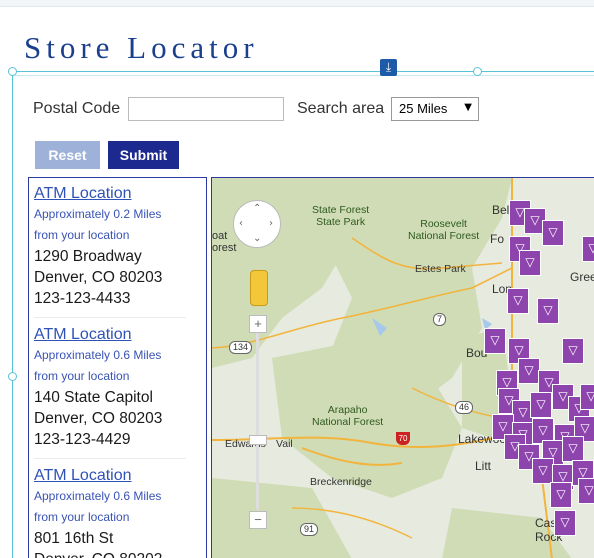  What do you see at coordinates (241, 347) in the screenshot?
I see `route-shield-134: 134` at bounding box center [241, 347].